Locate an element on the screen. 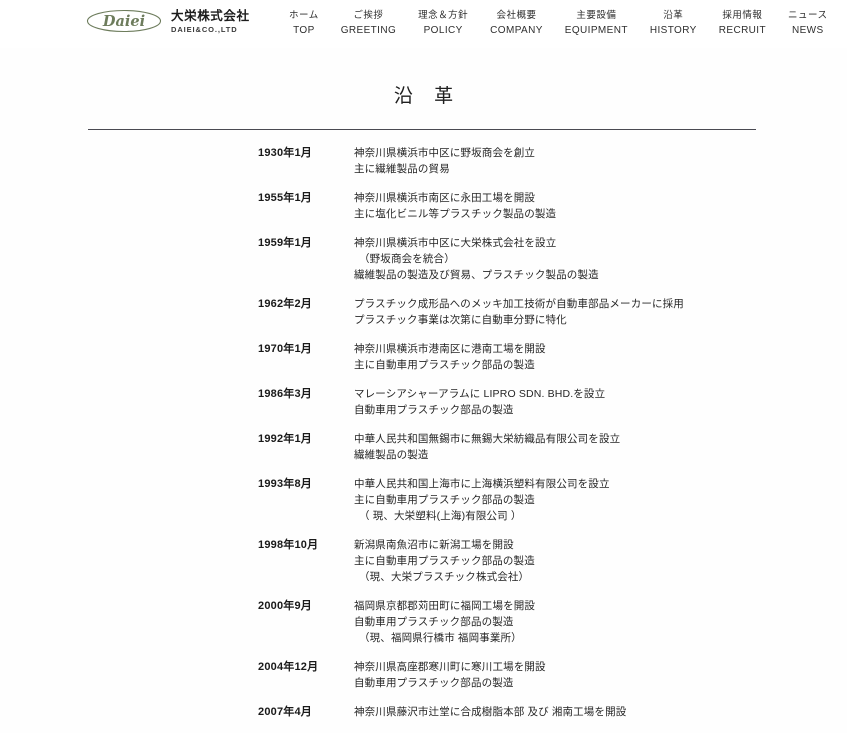 Image resolution: width=847 pixels, height=733 pixels. history-description-line: 神奈川県横浜市中区に野坂商会を創立 is located at coordinates (445, 153).